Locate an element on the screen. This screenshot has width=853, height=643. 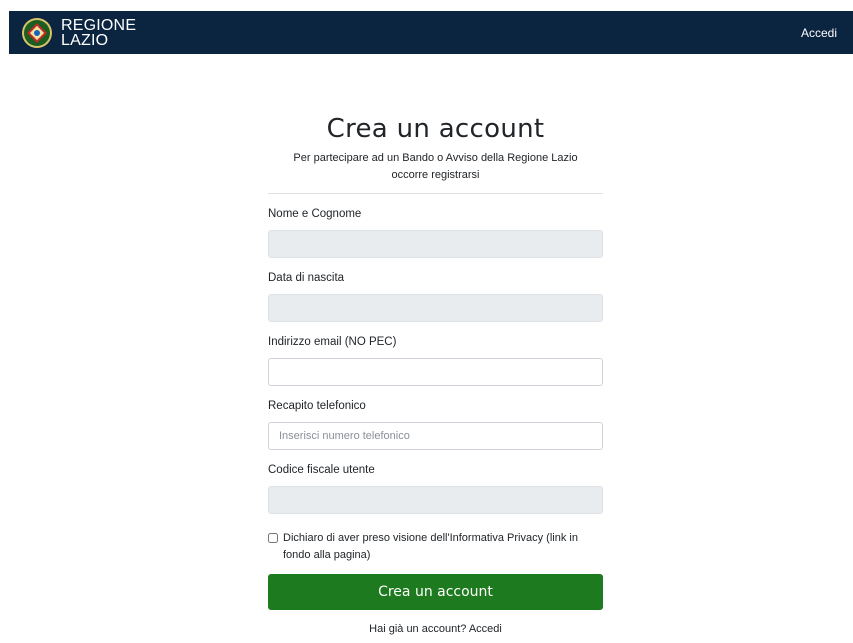
brand: REGIONE LAZIO is located at coordinates (78, 33).